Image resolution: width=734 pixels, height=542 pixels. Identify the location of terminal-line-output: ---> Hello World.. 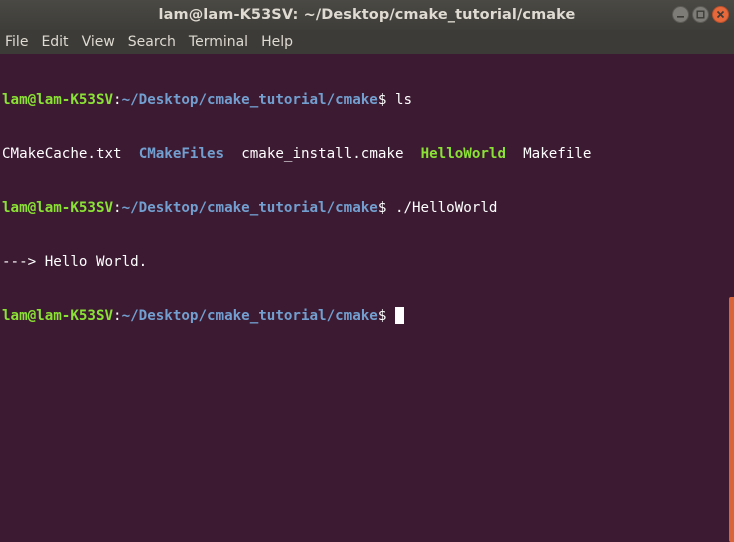
(365, 262).